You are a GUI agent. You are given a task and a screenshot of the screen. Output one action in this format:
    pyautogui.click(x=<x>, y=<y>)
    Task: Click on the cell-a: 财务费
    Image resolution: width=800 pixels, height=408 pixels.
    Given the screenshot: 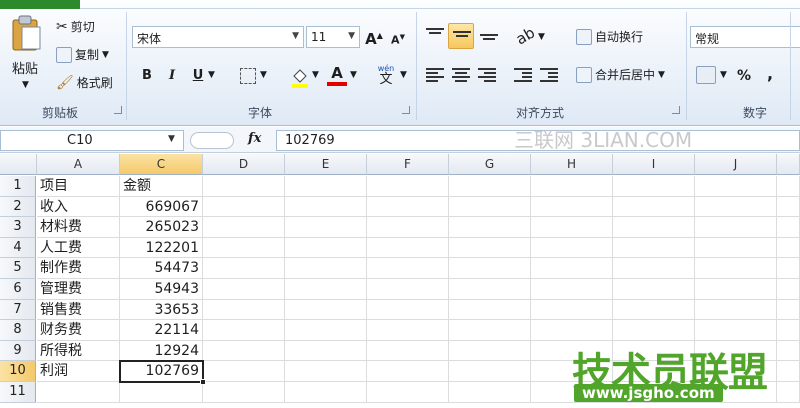 What is the action you would take?
    pyautogui.click(x=78, y=330)
    